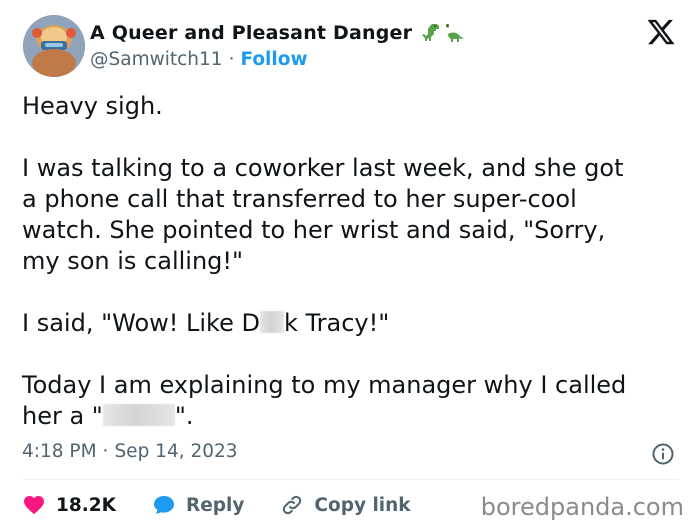 This screenshot has height=532, width=700. Describe the element at coordinates (34, 505) in the screenshot. I see `heart-icon` at that location.